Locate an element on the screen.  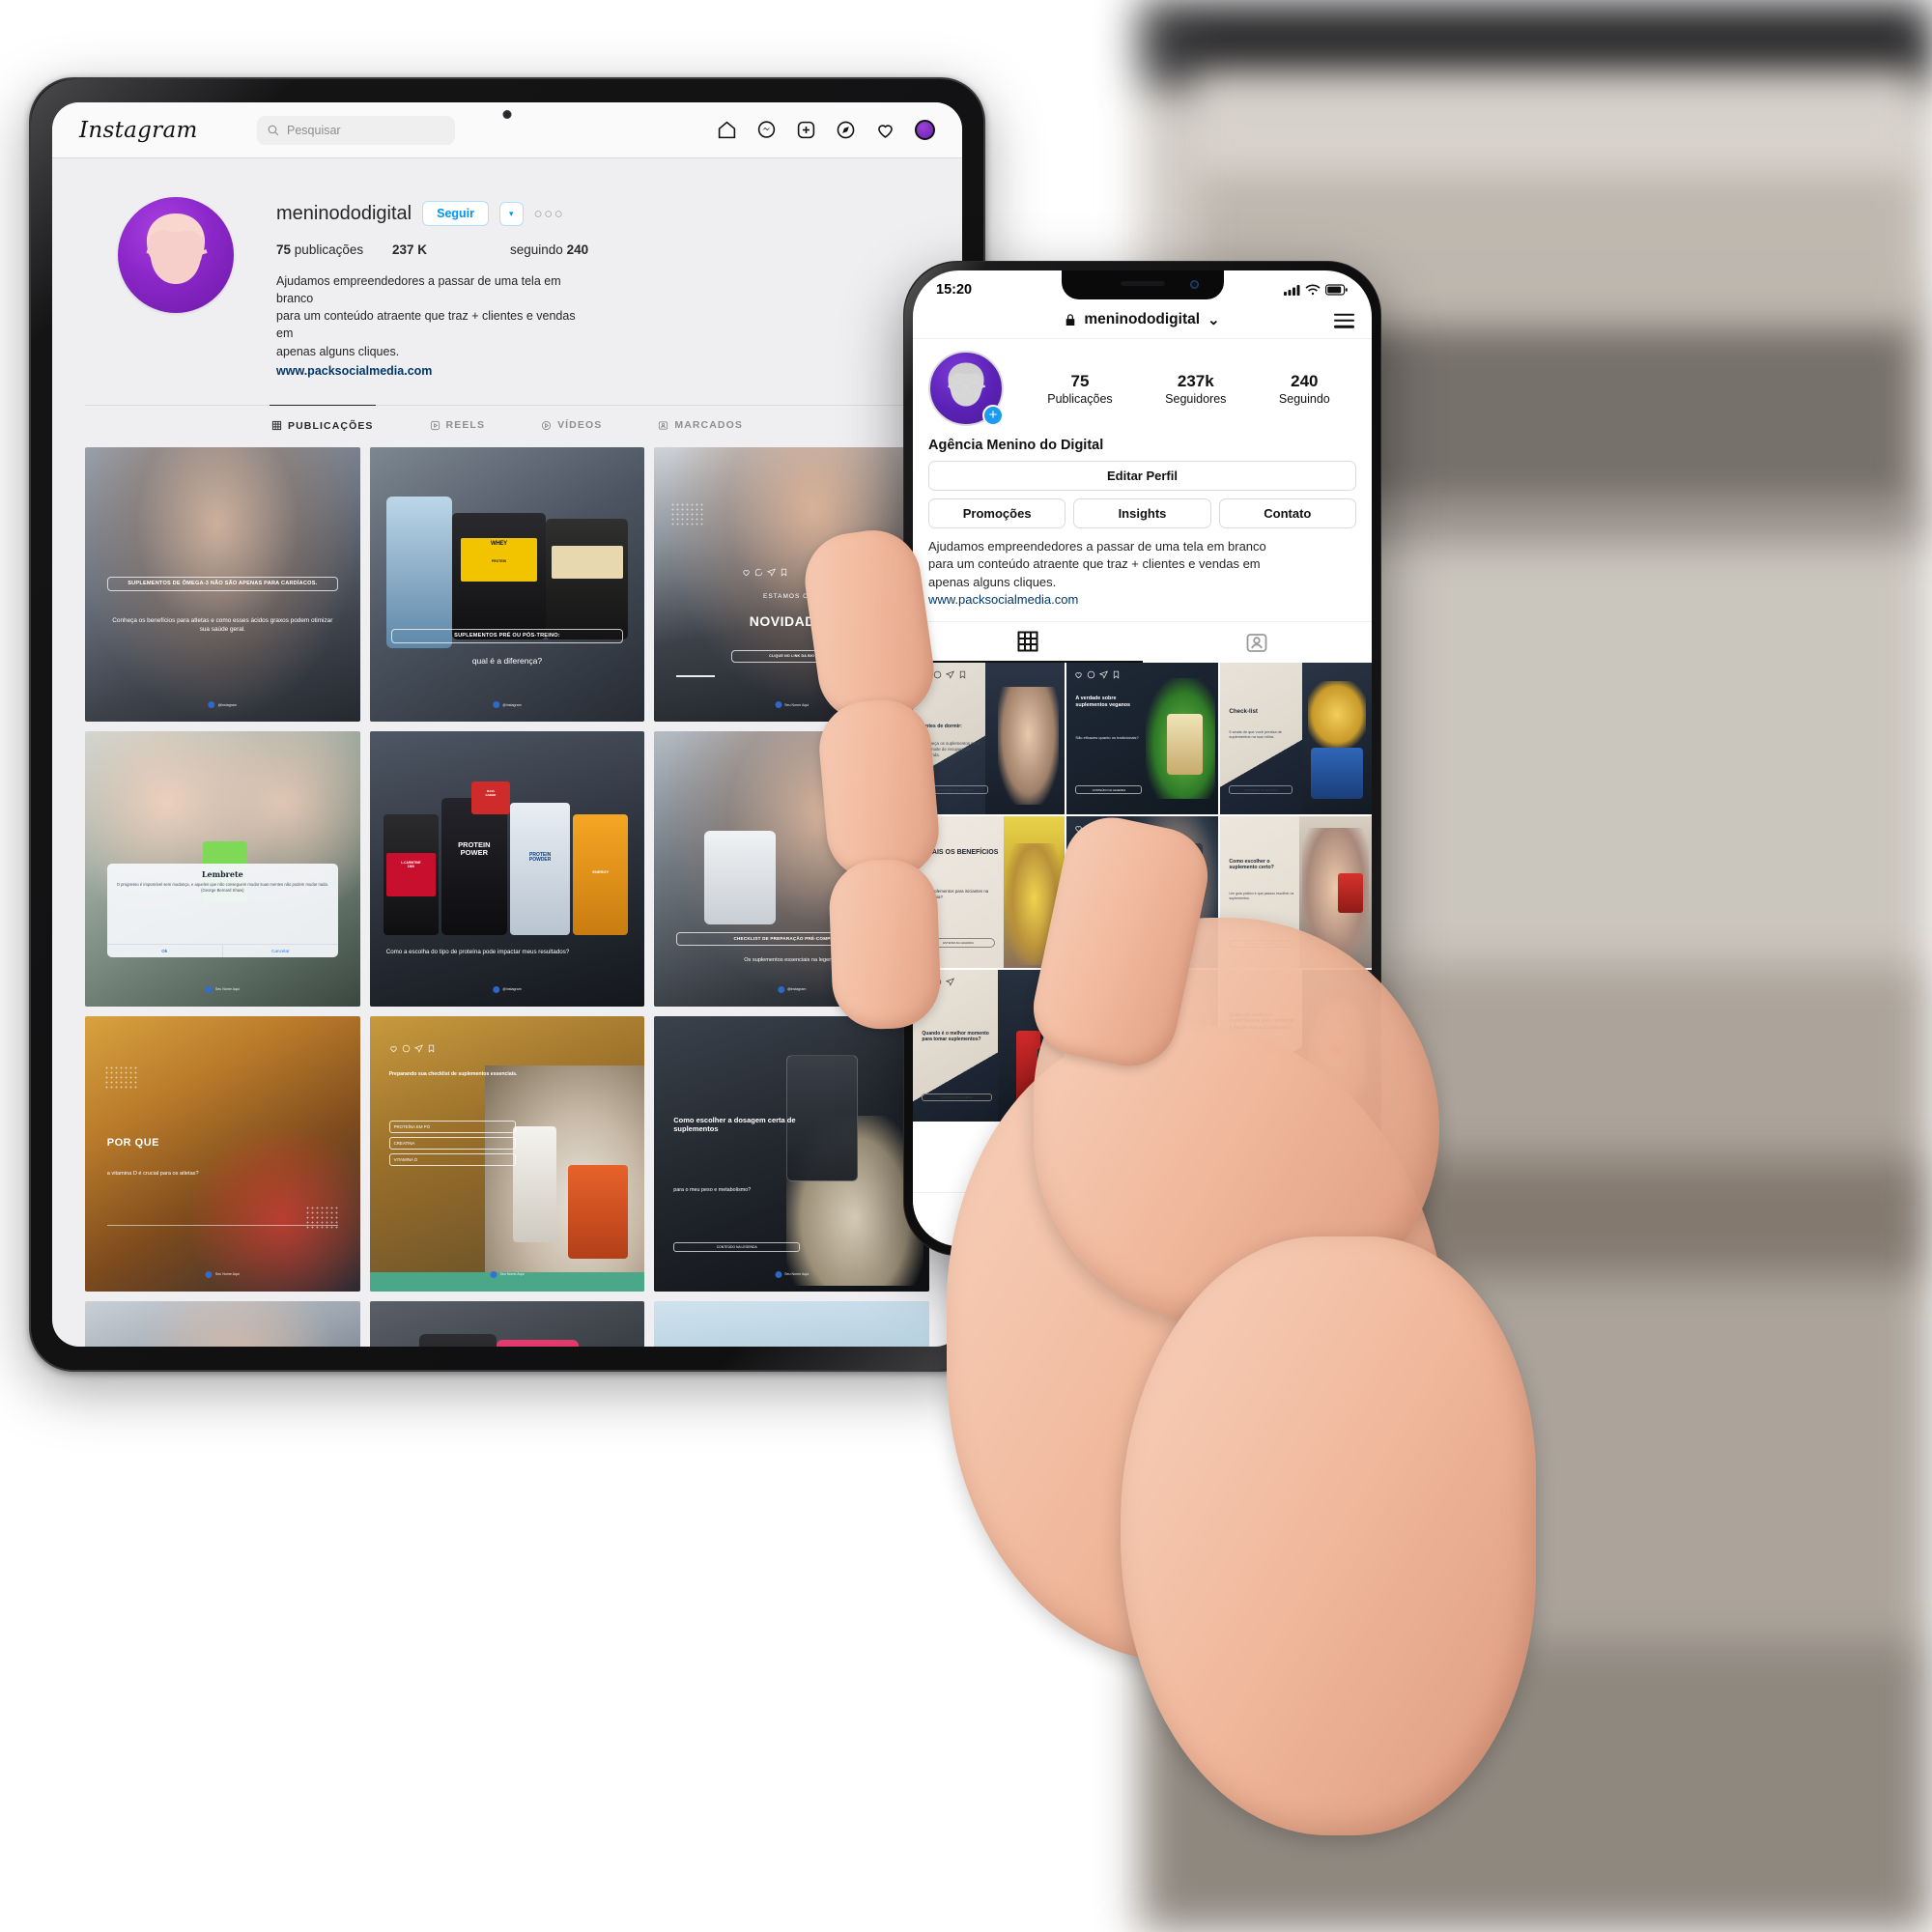
avatar is located at coordinates (176, 255).